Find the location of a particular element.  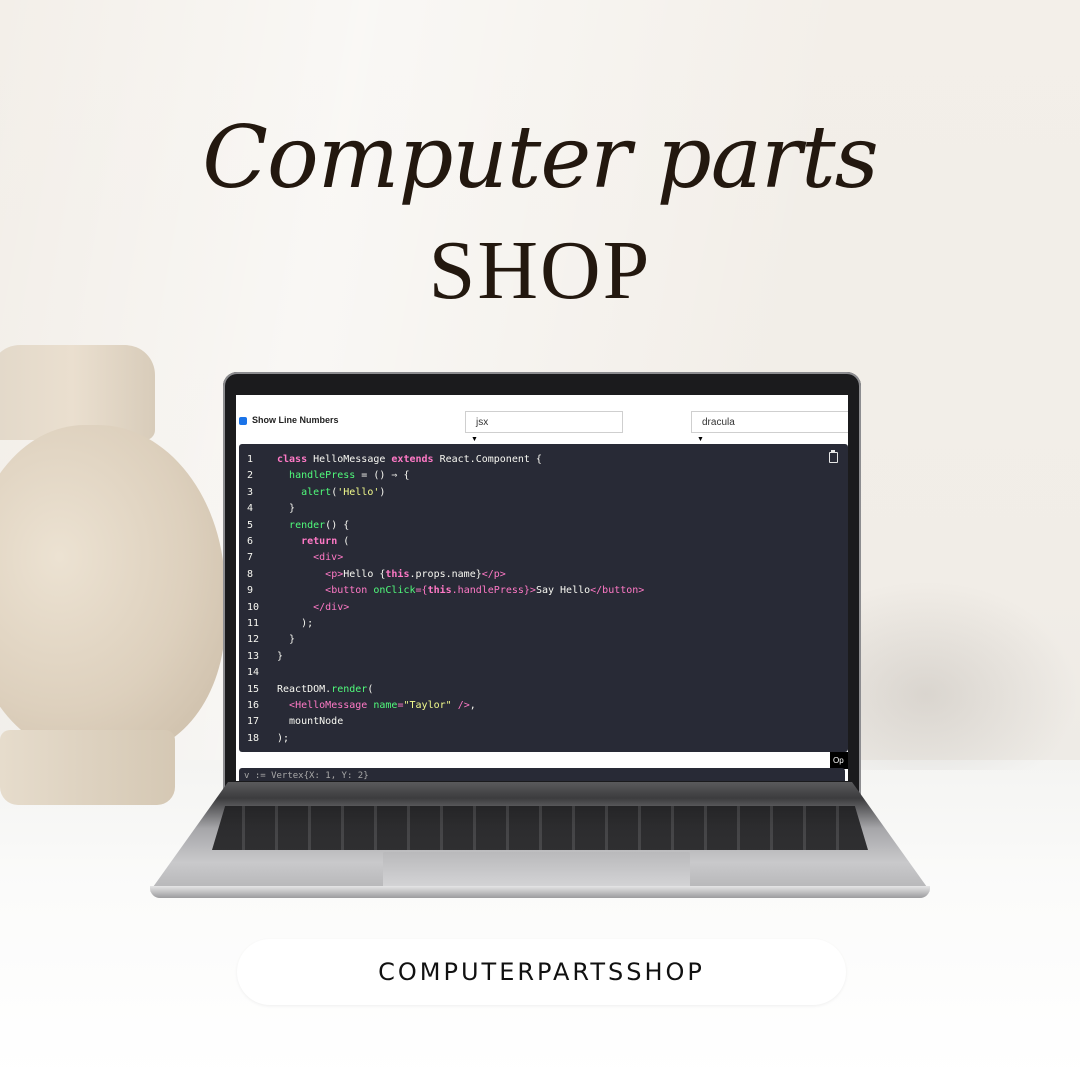

code-token: onClick is located at coordinates (394, 591).